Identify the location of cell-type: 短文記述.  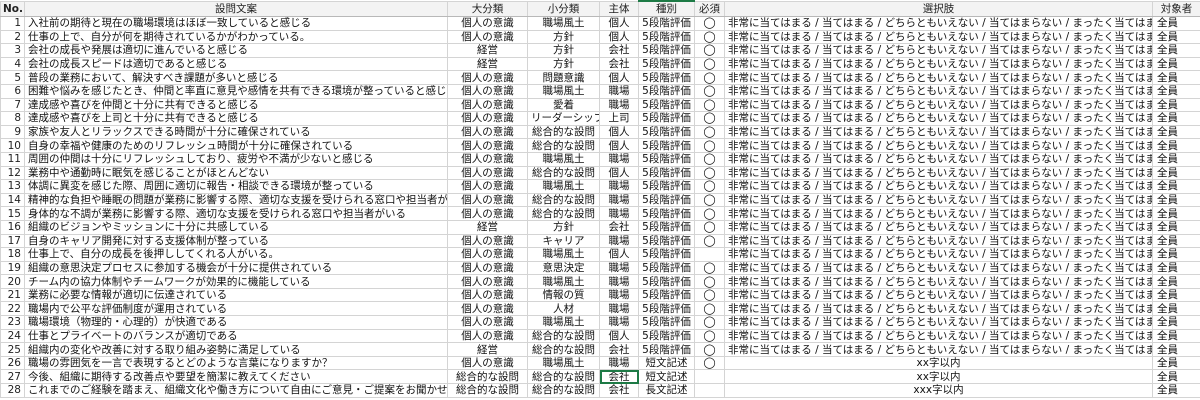
(666, 377).